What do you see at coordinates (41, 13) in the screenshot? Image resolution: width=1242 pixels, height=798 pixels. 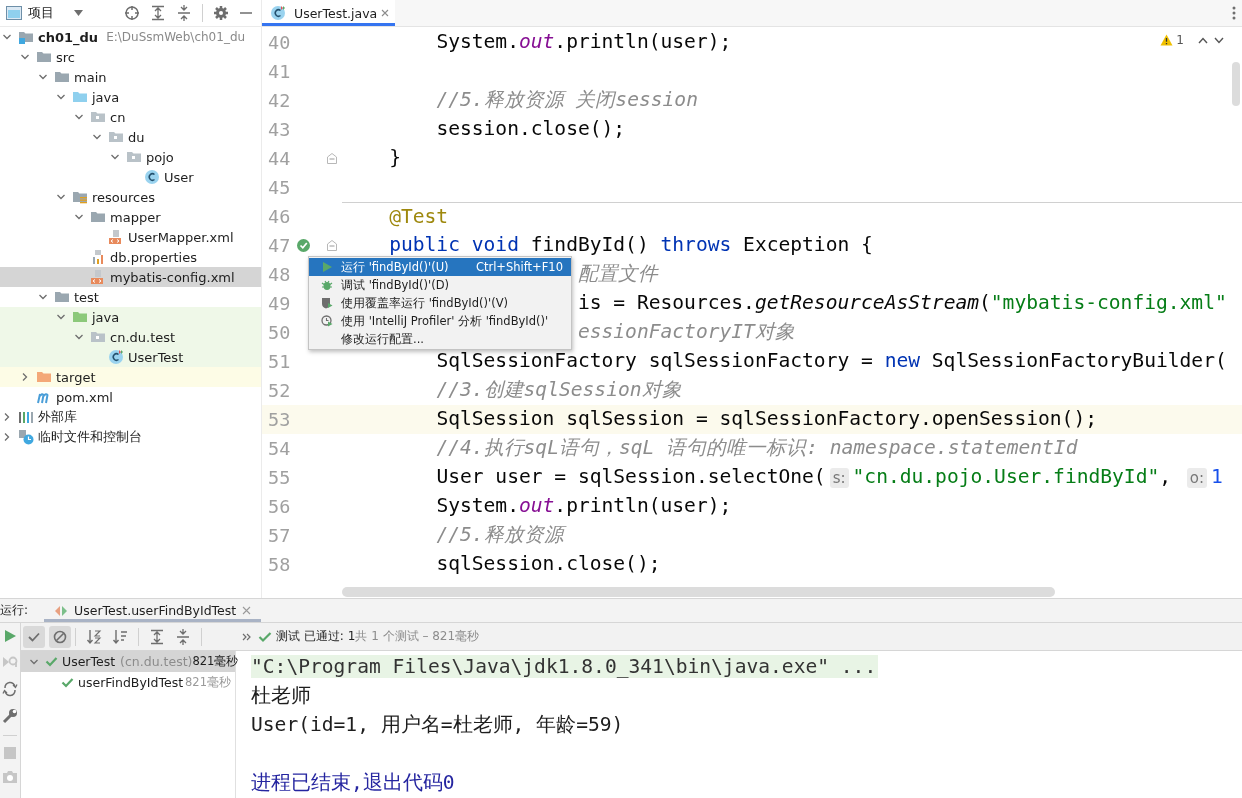 I see `panel-title: 项目` at bounding box center [41, 13].